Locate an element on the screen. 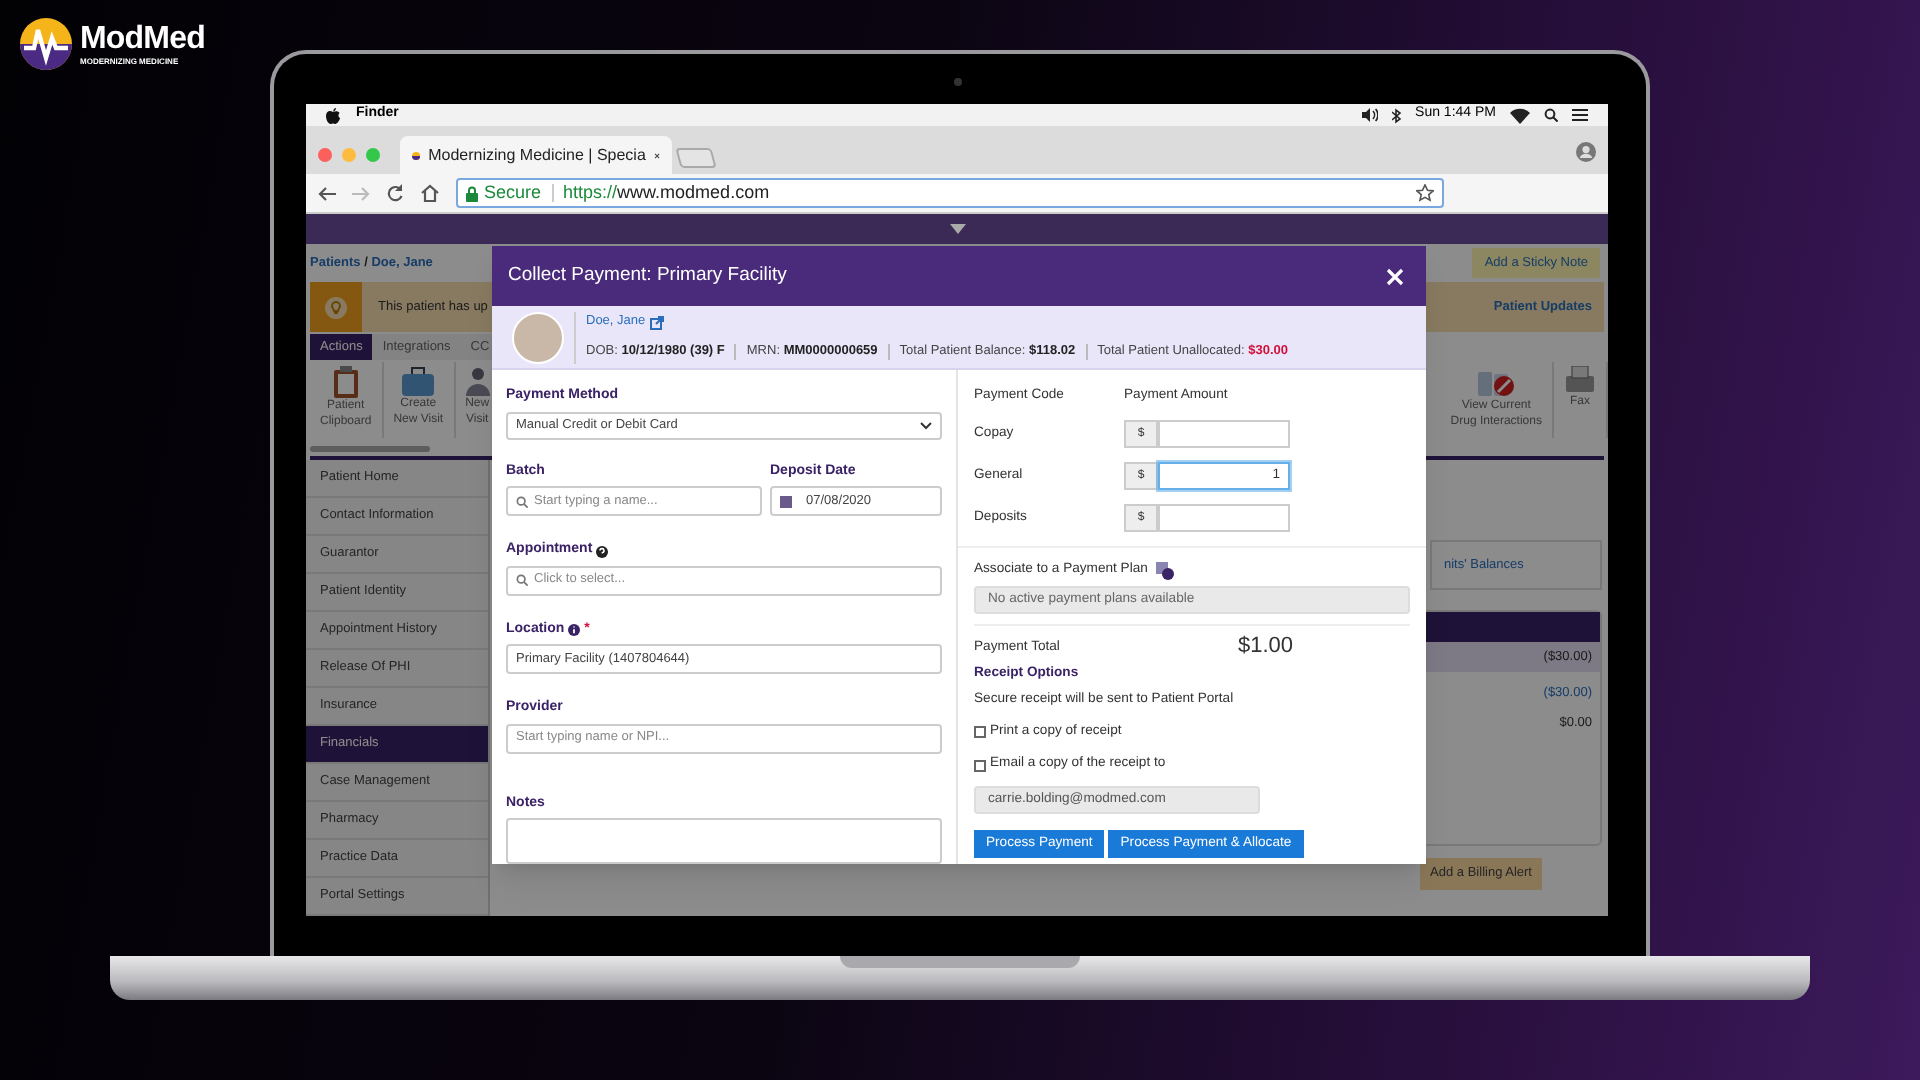 The height and width of the screenshot is (1080, 1920). help-icon is located at coordinates (602, 551).